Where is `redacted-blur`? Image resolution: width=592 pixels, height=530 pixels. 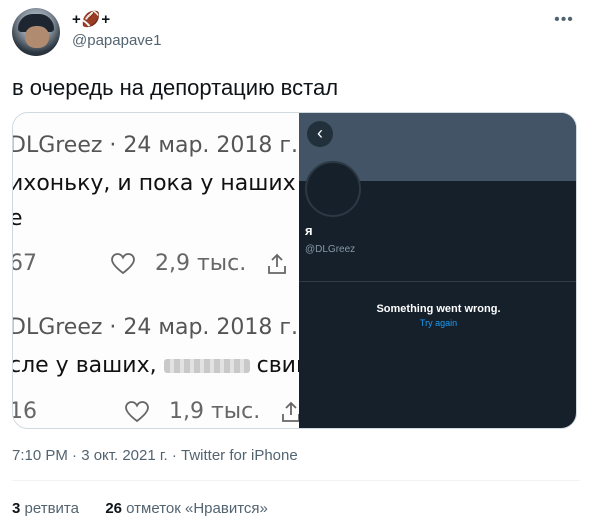 redacted-blur is located at coordinates (206, 366).